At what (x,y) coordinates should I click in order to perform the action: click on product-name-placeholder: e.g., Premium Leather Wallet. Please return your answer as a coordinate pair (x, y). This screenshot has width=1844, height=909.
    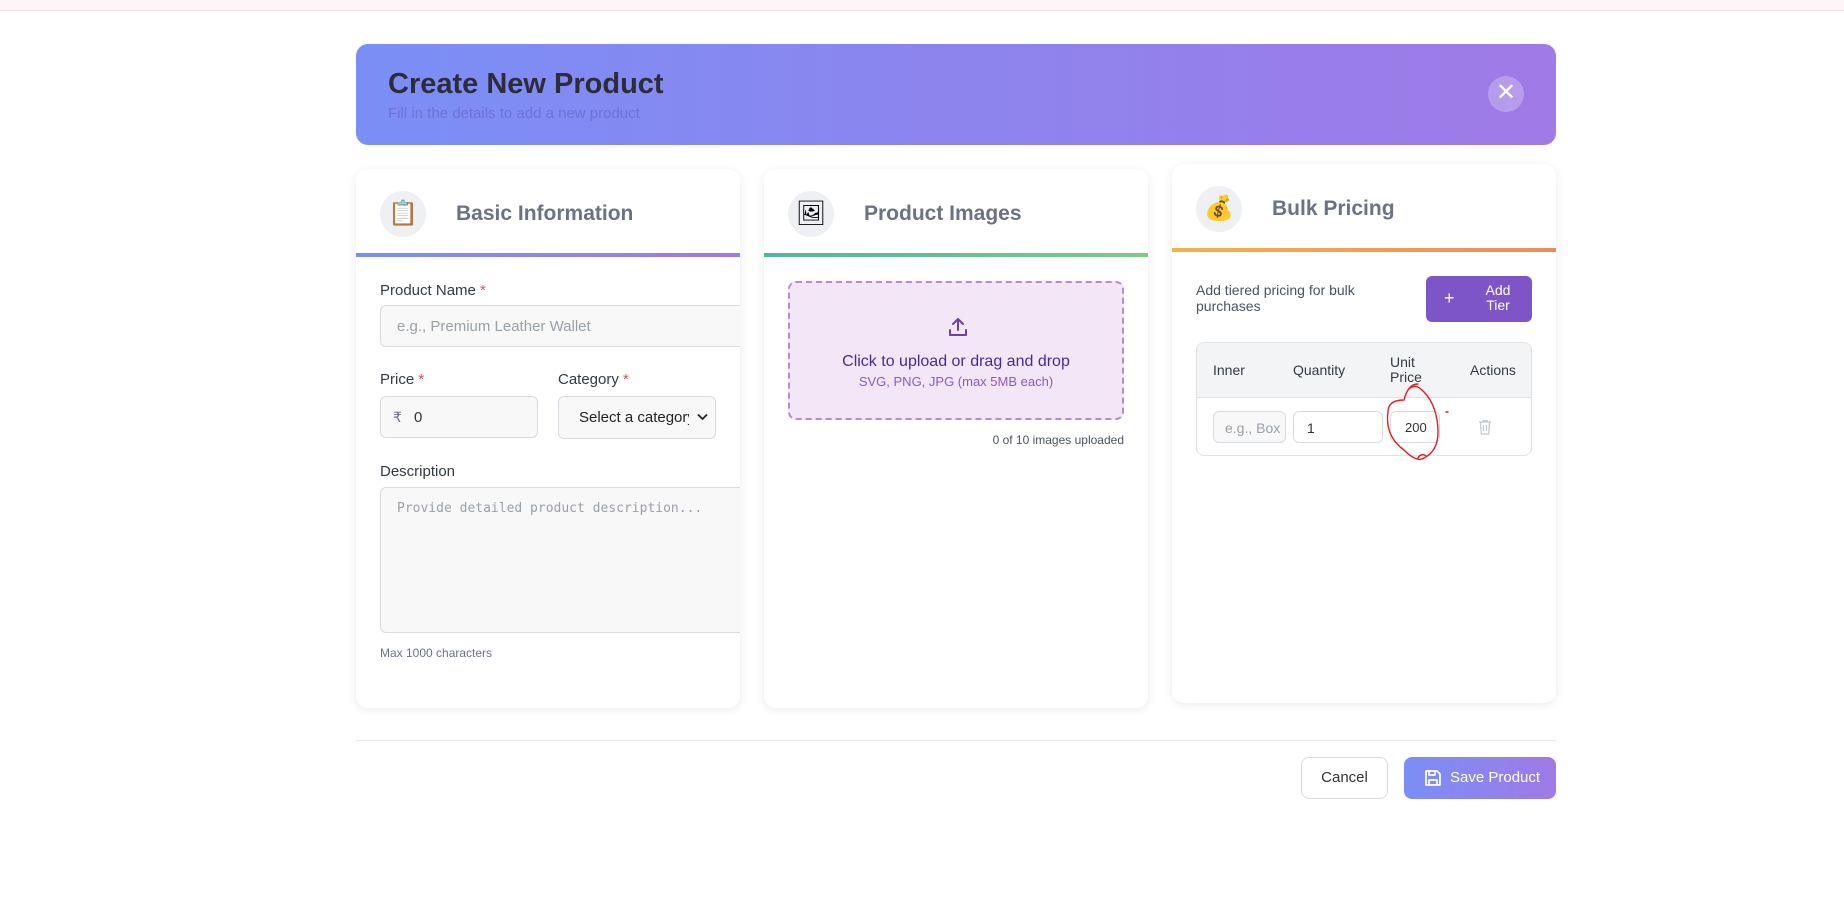
    Looking at the image, I should click on (494, 326).